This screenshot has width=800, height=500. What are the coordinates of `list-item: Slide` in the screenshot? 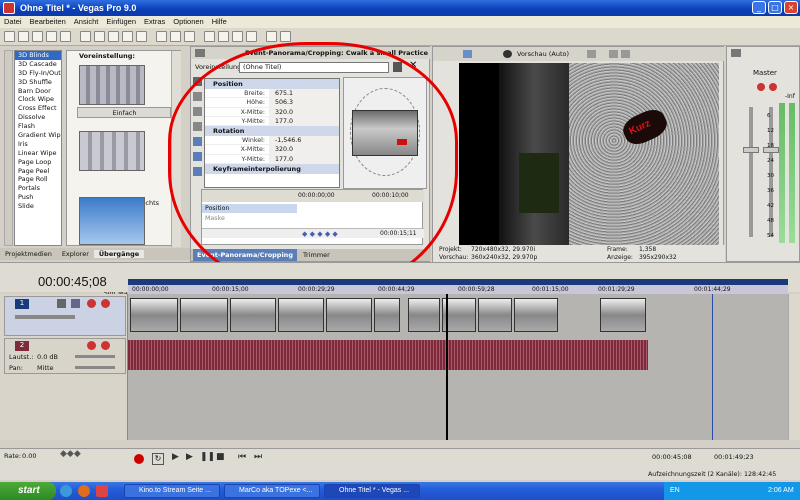 It's located at (38, 206).